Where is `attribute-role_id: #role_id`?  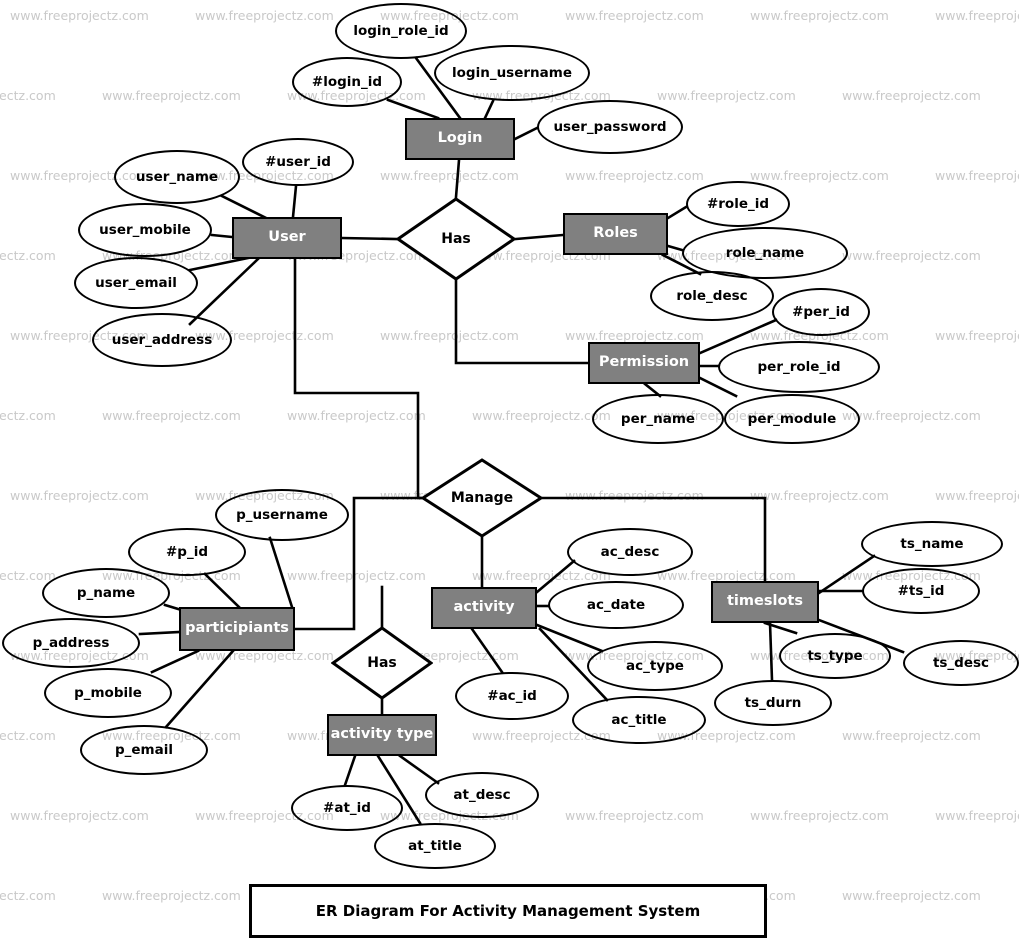
attribute-role_id: #role_id is located at coordinates (738, 204).